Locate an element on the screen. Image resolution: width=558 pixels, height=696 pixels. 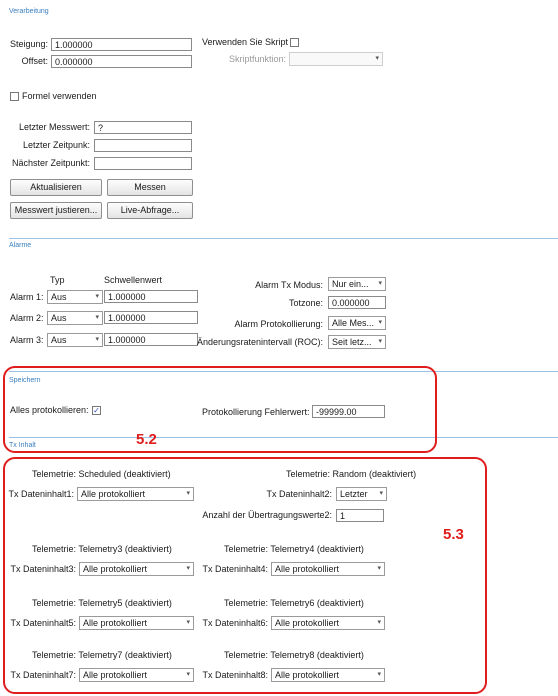
alarm2-wert-input: 1.000000 is located at coordinates (151, 317).